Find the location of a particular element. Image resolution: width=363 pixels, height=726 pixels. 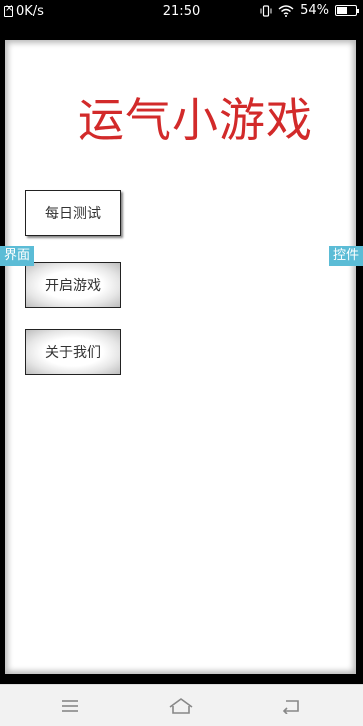

home-icon is located at coordinates (181, 706).